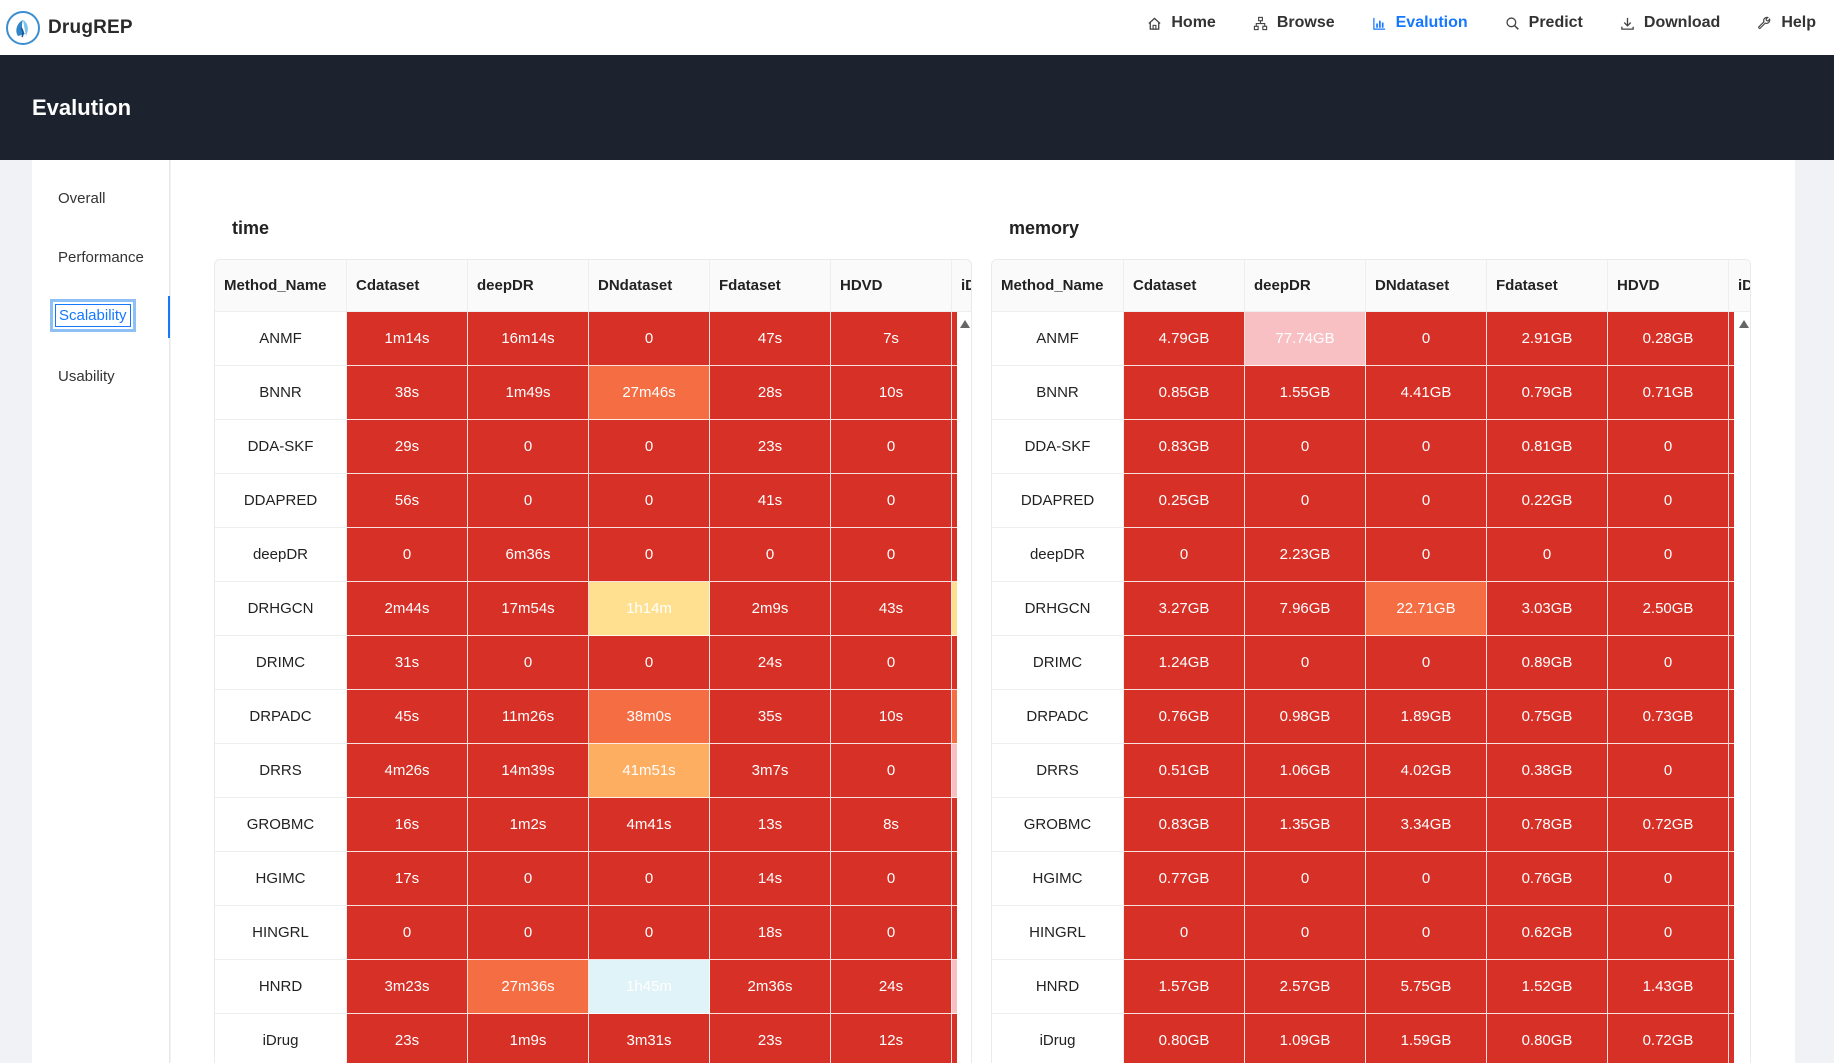  I want to click on value-cell: 1m14s, so click(407, 339).